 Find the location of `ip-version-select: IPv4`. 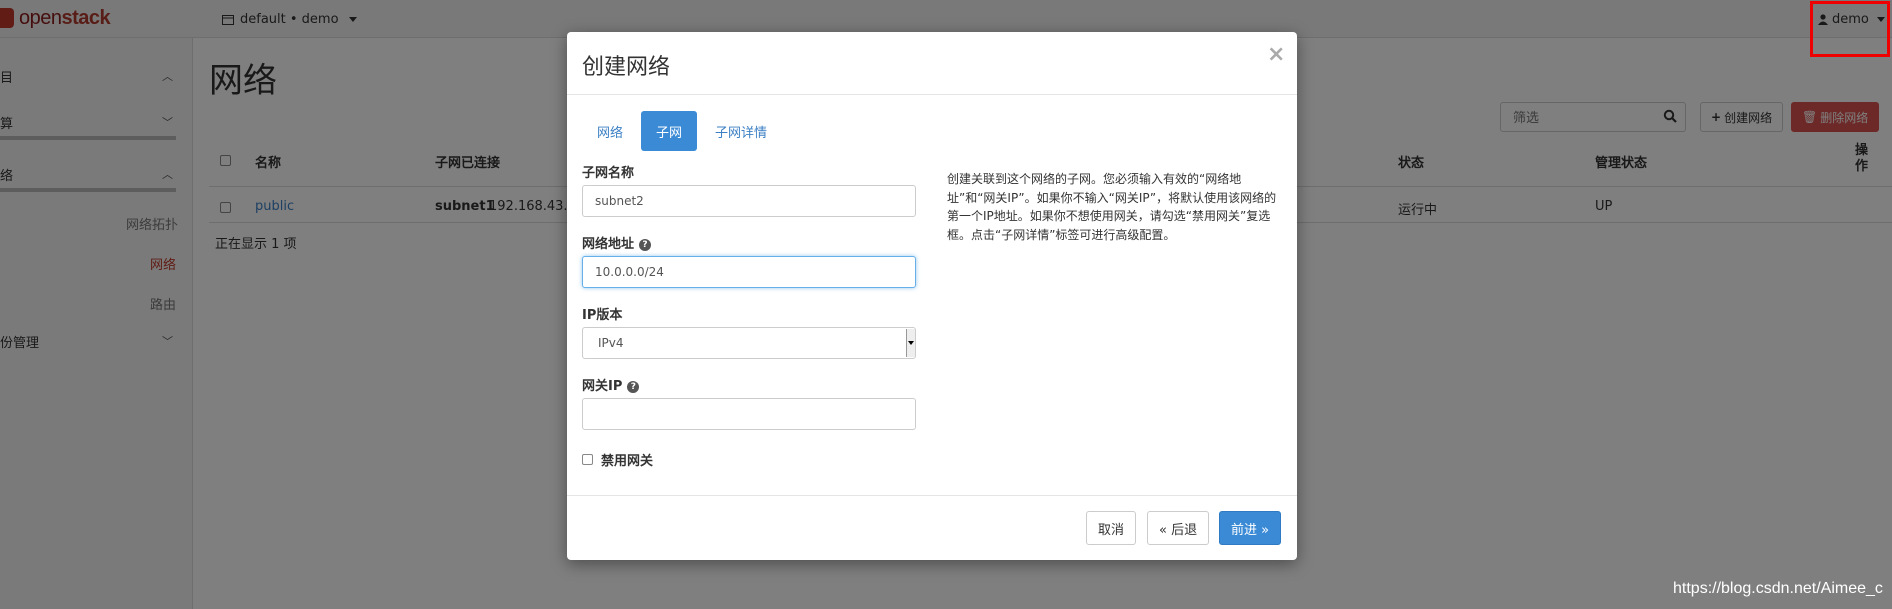

ip-version-select: IPv4 is located at coordinates (749, 343).